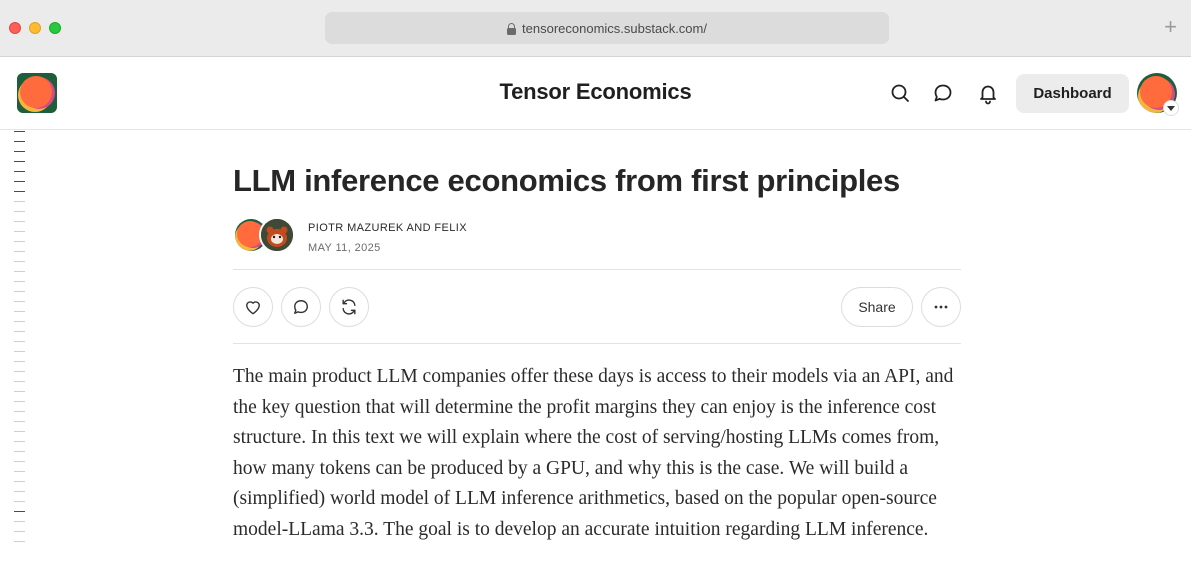 The height and width of the screenshot is (580, 1191). I want to click on maximize-window-button, so click(55, 28).